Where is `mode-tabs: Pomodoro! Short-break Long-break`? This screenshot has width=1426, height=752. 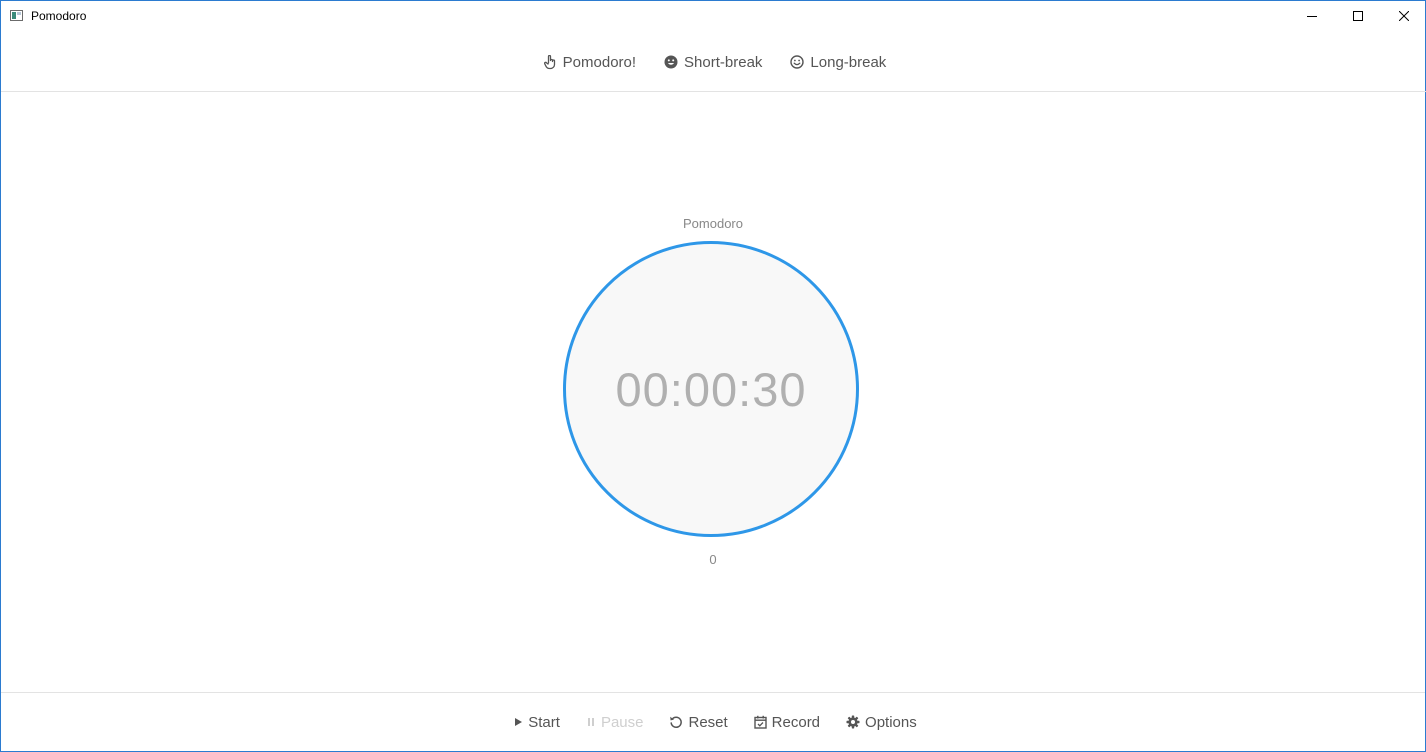
mode-tabs: Pomodoro! Short-break Long-break is located at coordinates (713, 62).